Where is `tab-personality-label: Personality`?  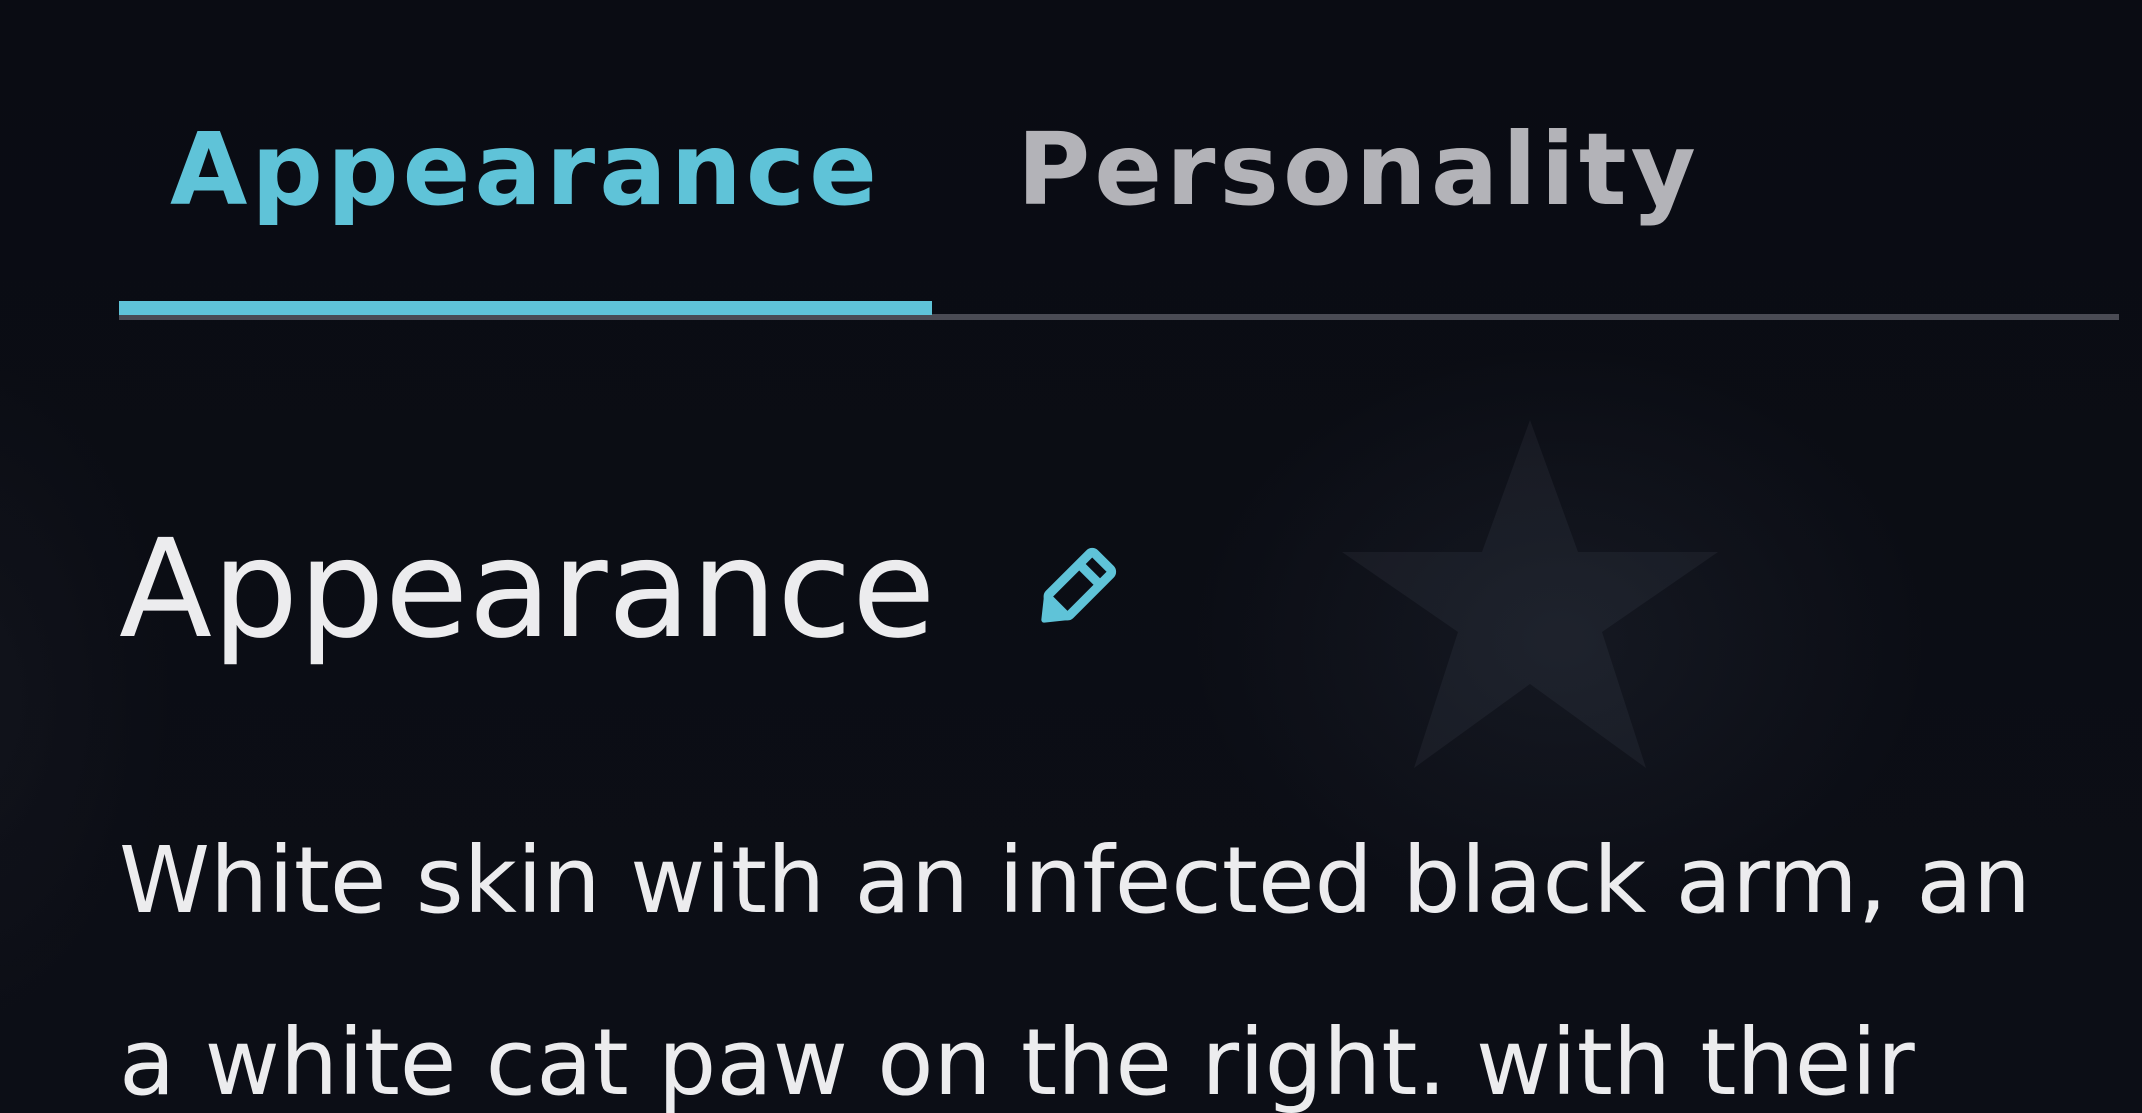 tab-personality-label: Personality is located at coordinates (1358, 169).